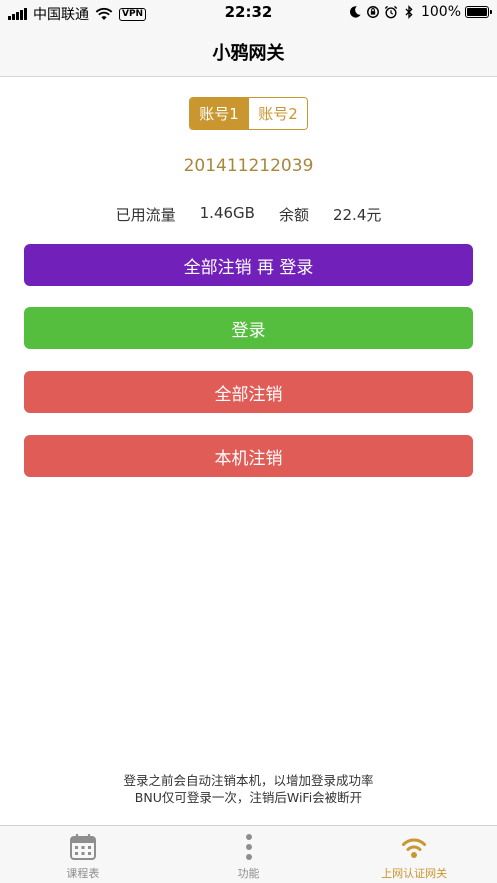  I want to click on logout-all-and-login-button: 全部注销 再 登录, so click(248, 265).